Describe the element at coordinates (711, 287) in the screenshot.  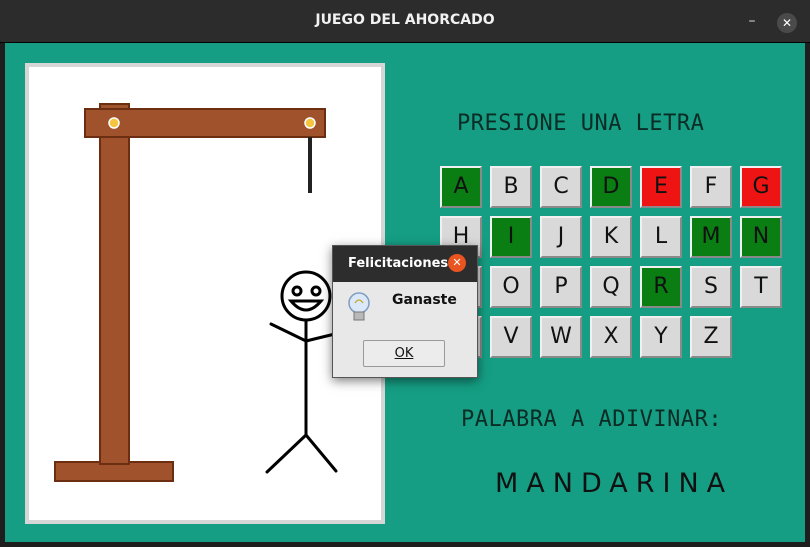
I see `letter-key-s: S` at that location.